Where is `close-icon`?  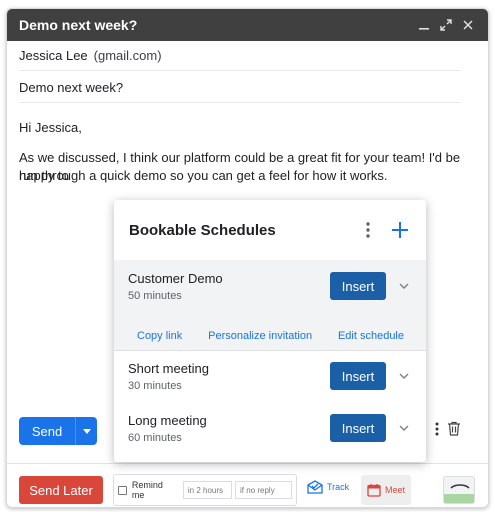 close-icon is located at coordinates (468, 25).